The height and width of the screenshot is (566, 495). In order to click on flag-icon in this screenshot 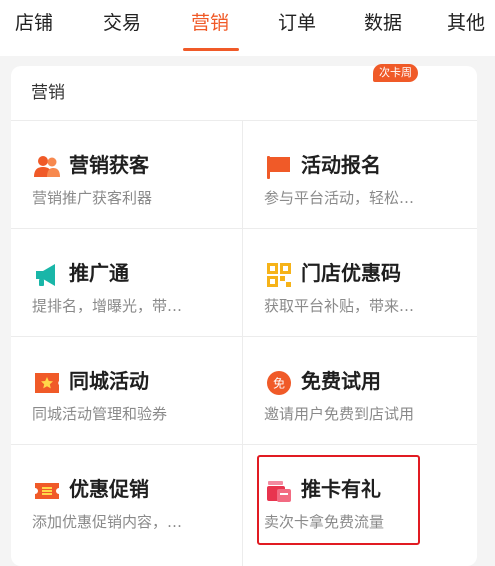, I will do `click(278, 167)`.